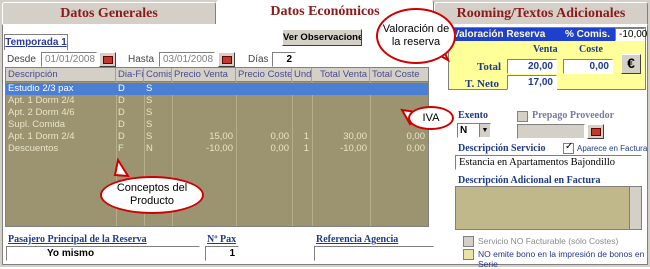 This screenshot has width=650, height=269. Describe the element at coordinates (416, 36) in the screenshot. I see `callout-valoracion: Valoración de la reserva` at that location.